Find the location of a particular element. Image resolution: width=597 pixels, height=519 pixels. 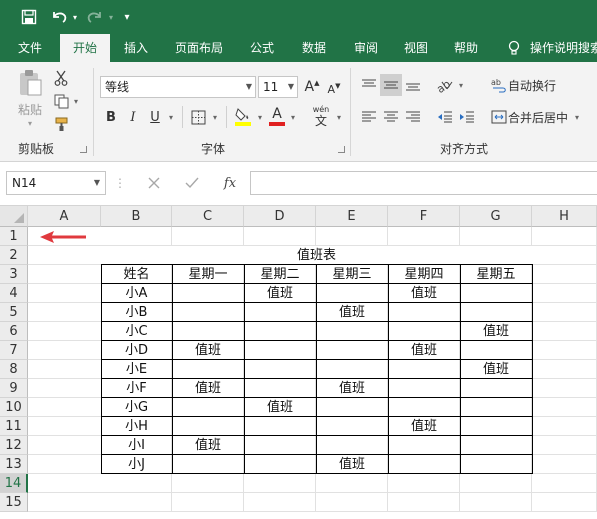

fill-color-dropdown-icon: ▾ is located at coordinates (260, 117).